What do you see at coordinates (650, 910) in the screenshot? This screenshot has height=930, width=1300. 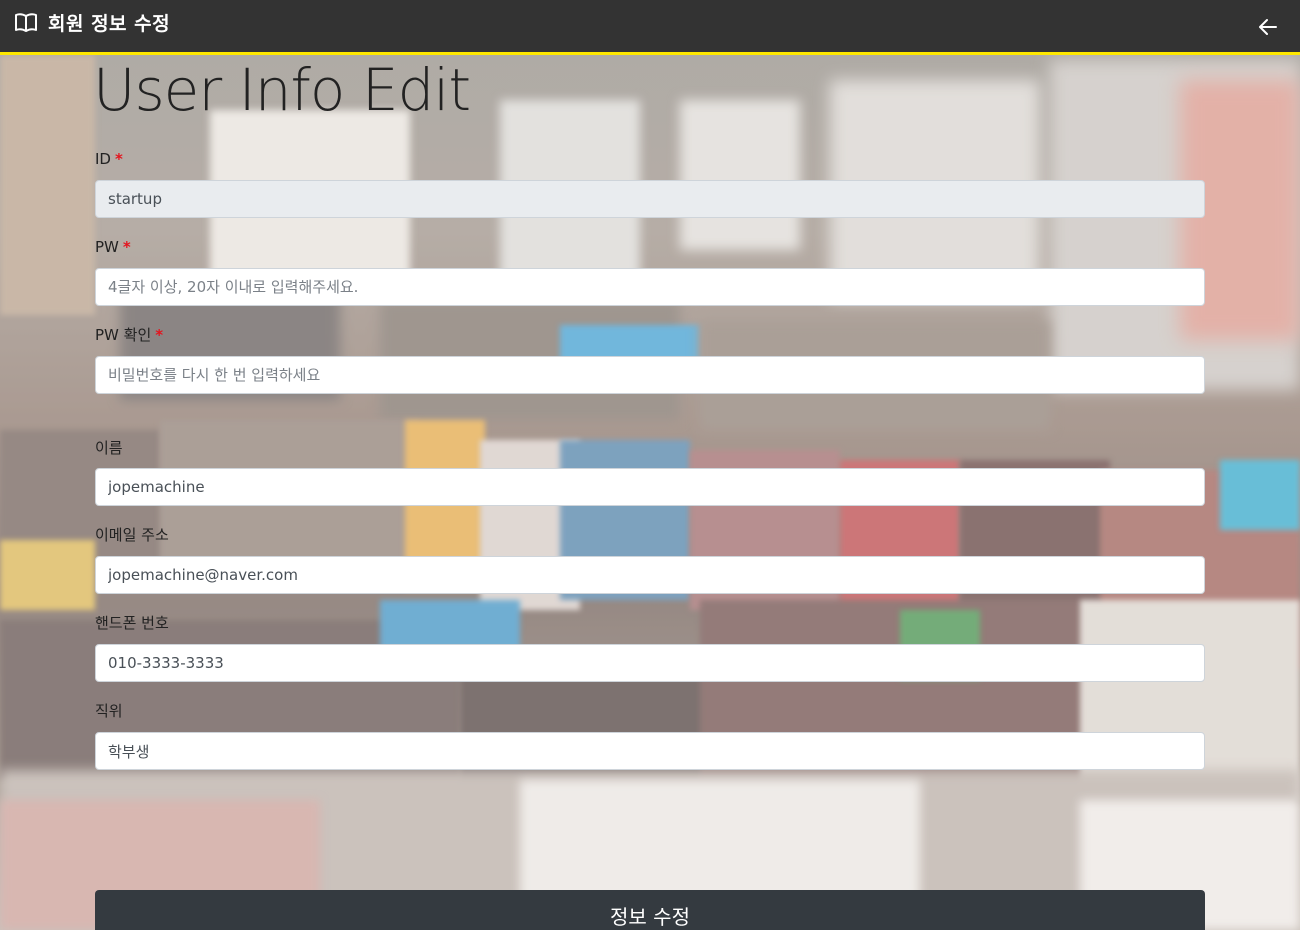 I see `update-info-button: 정보 수정` at bounding box center [650, 910].